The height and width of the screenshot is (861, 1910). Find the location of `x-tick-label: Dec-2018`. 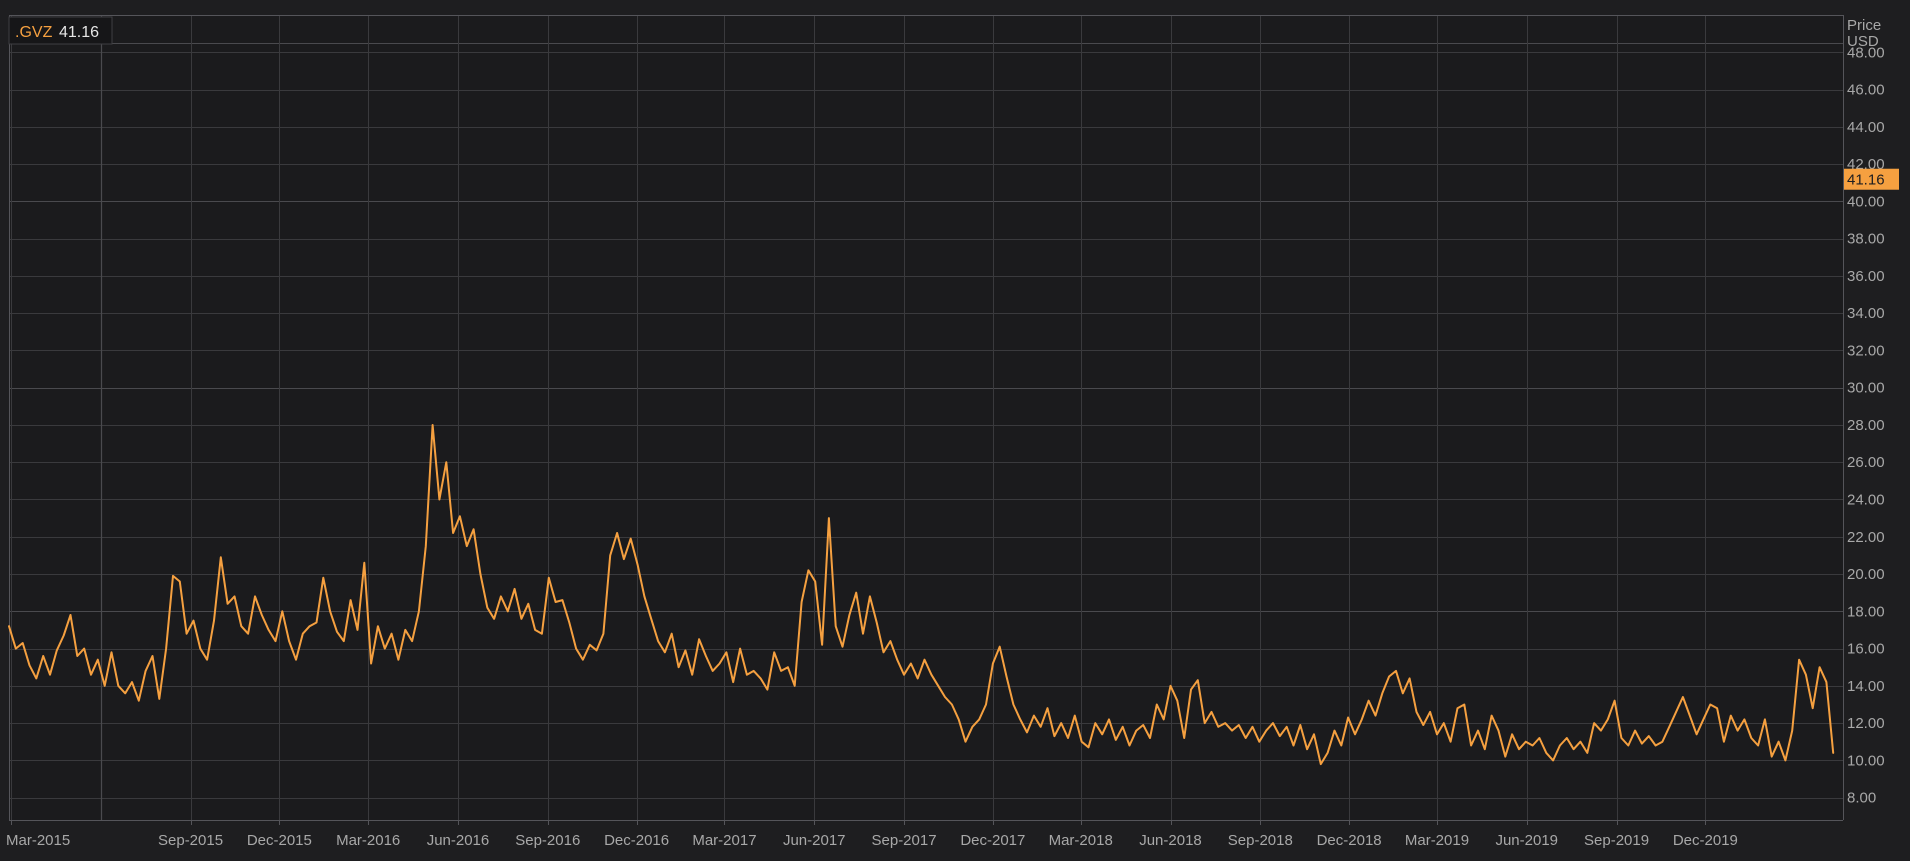

x-tick-label: Dec-2018 is located at coordinates (1349, 840).